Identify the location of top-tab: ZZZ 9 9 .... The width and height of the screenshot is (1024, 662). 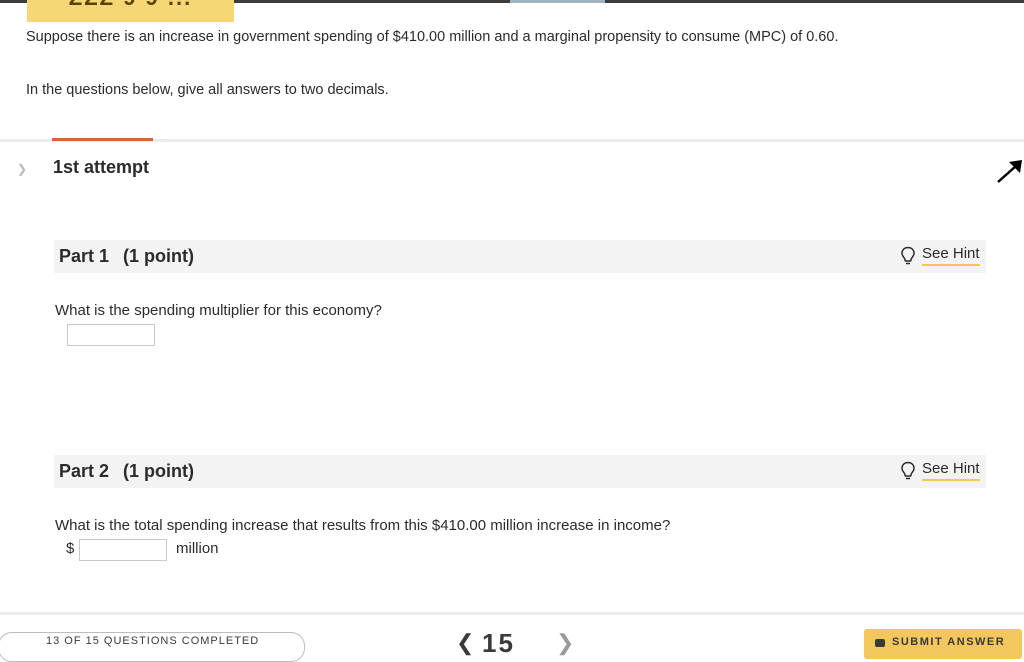
(130, 11).